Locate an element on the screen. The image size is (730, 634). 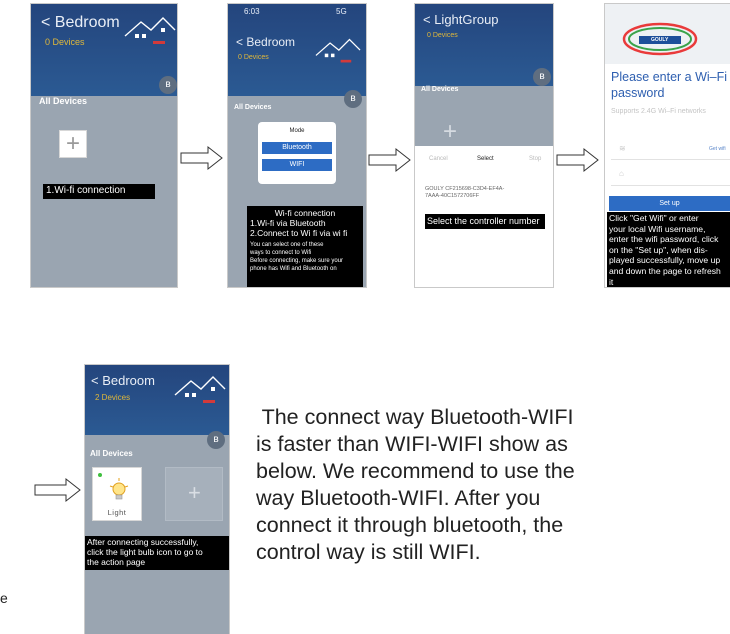
lock-icon: ⌂ is located at coordinates (621, 173).